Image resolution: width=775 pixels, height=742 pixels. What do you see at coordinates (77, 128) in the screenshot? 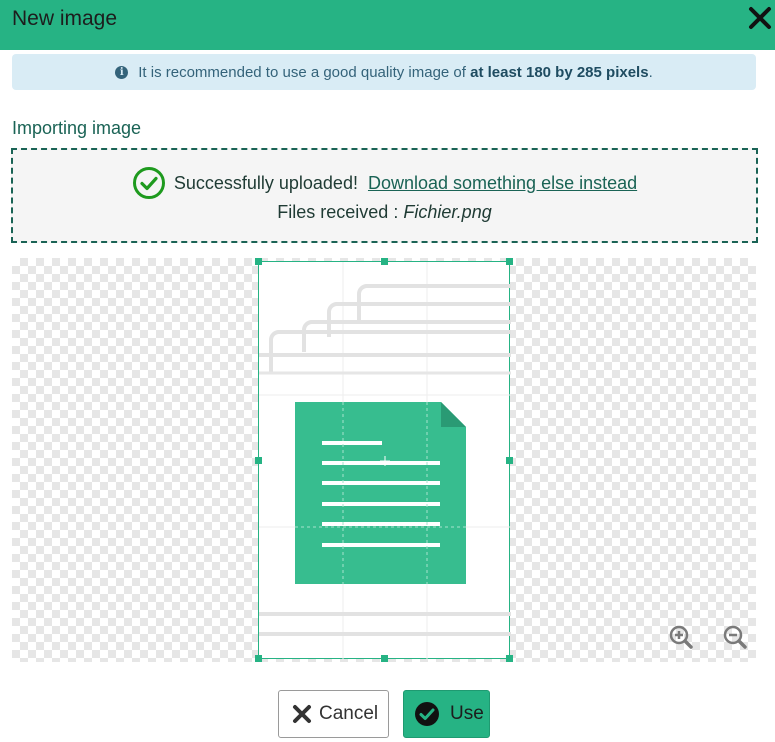
I see `section-label: Importing image` at bounding box center [77, 128].